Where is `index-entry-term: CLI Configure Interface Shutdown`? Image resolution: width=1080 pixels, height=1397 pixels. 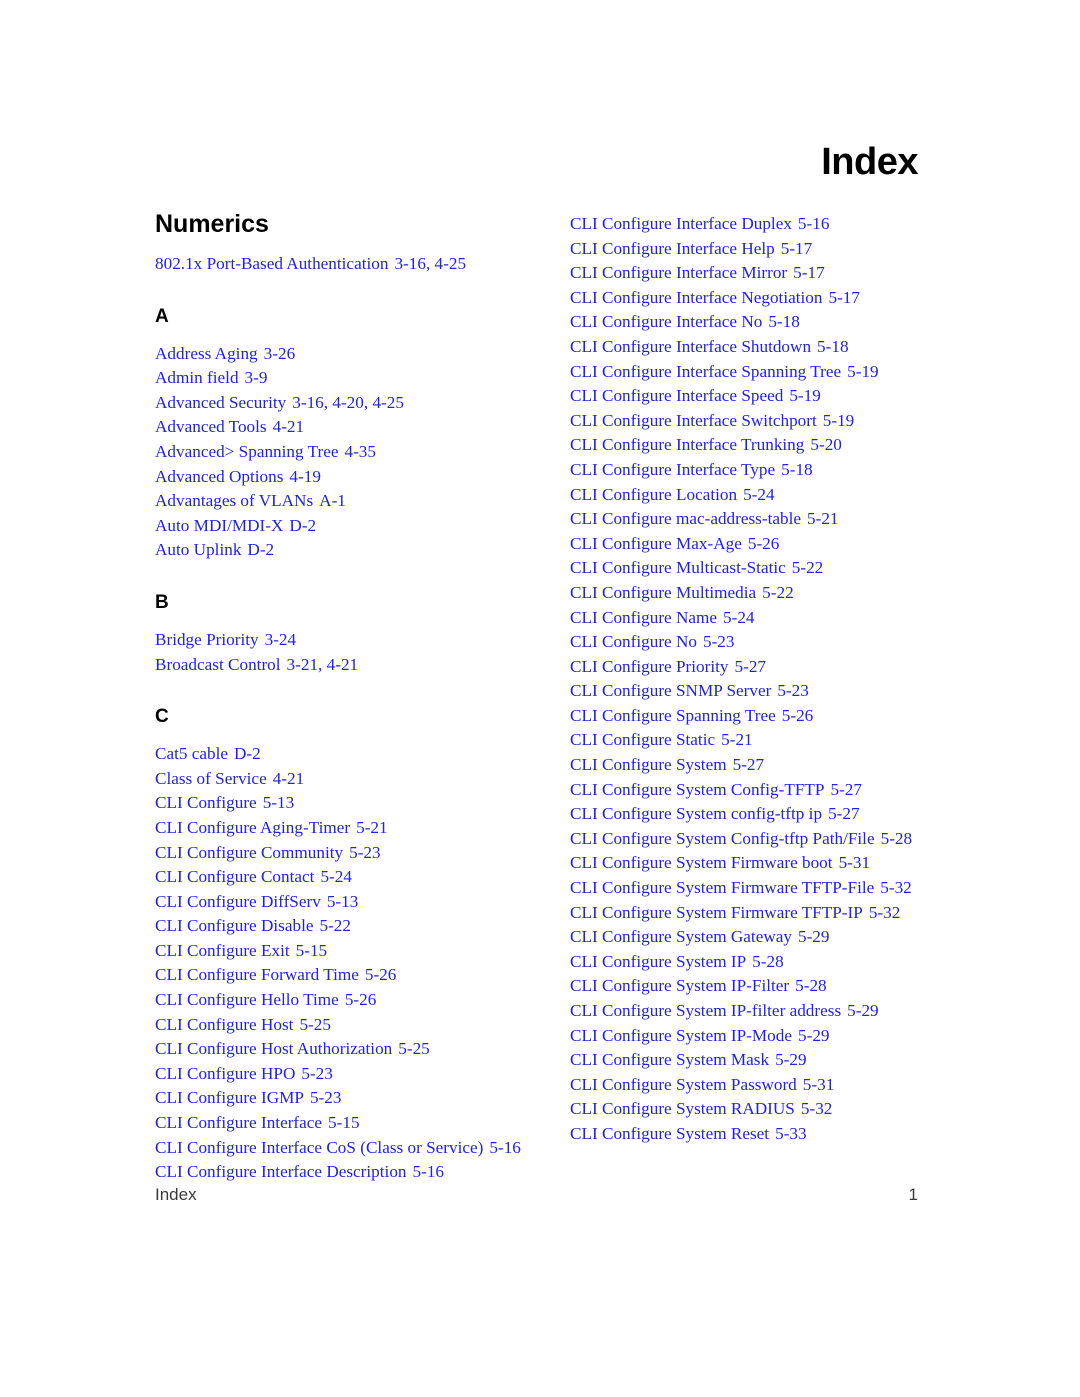 index-entry-term: CLI Configure Interface Shutdown is located at coordinates (691, 346).